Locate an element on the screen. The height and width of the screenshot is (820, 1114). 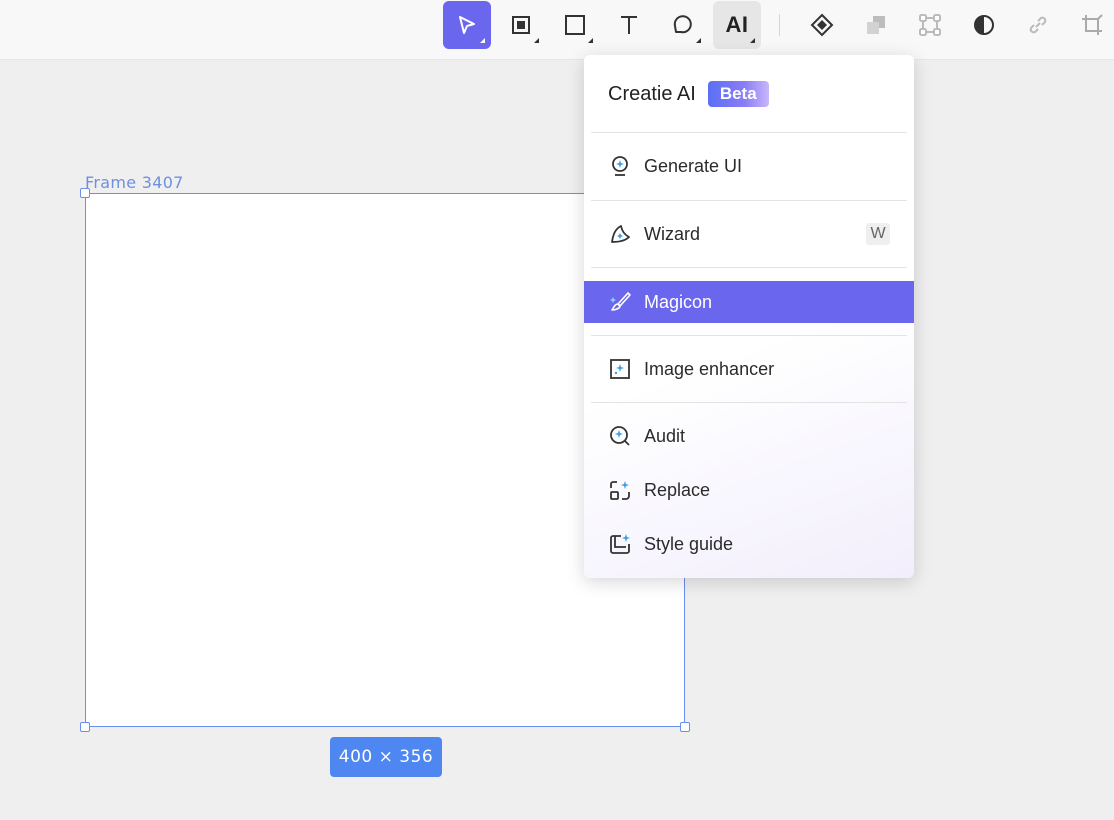
mask-tool-button is located at coordinates (984, 25).